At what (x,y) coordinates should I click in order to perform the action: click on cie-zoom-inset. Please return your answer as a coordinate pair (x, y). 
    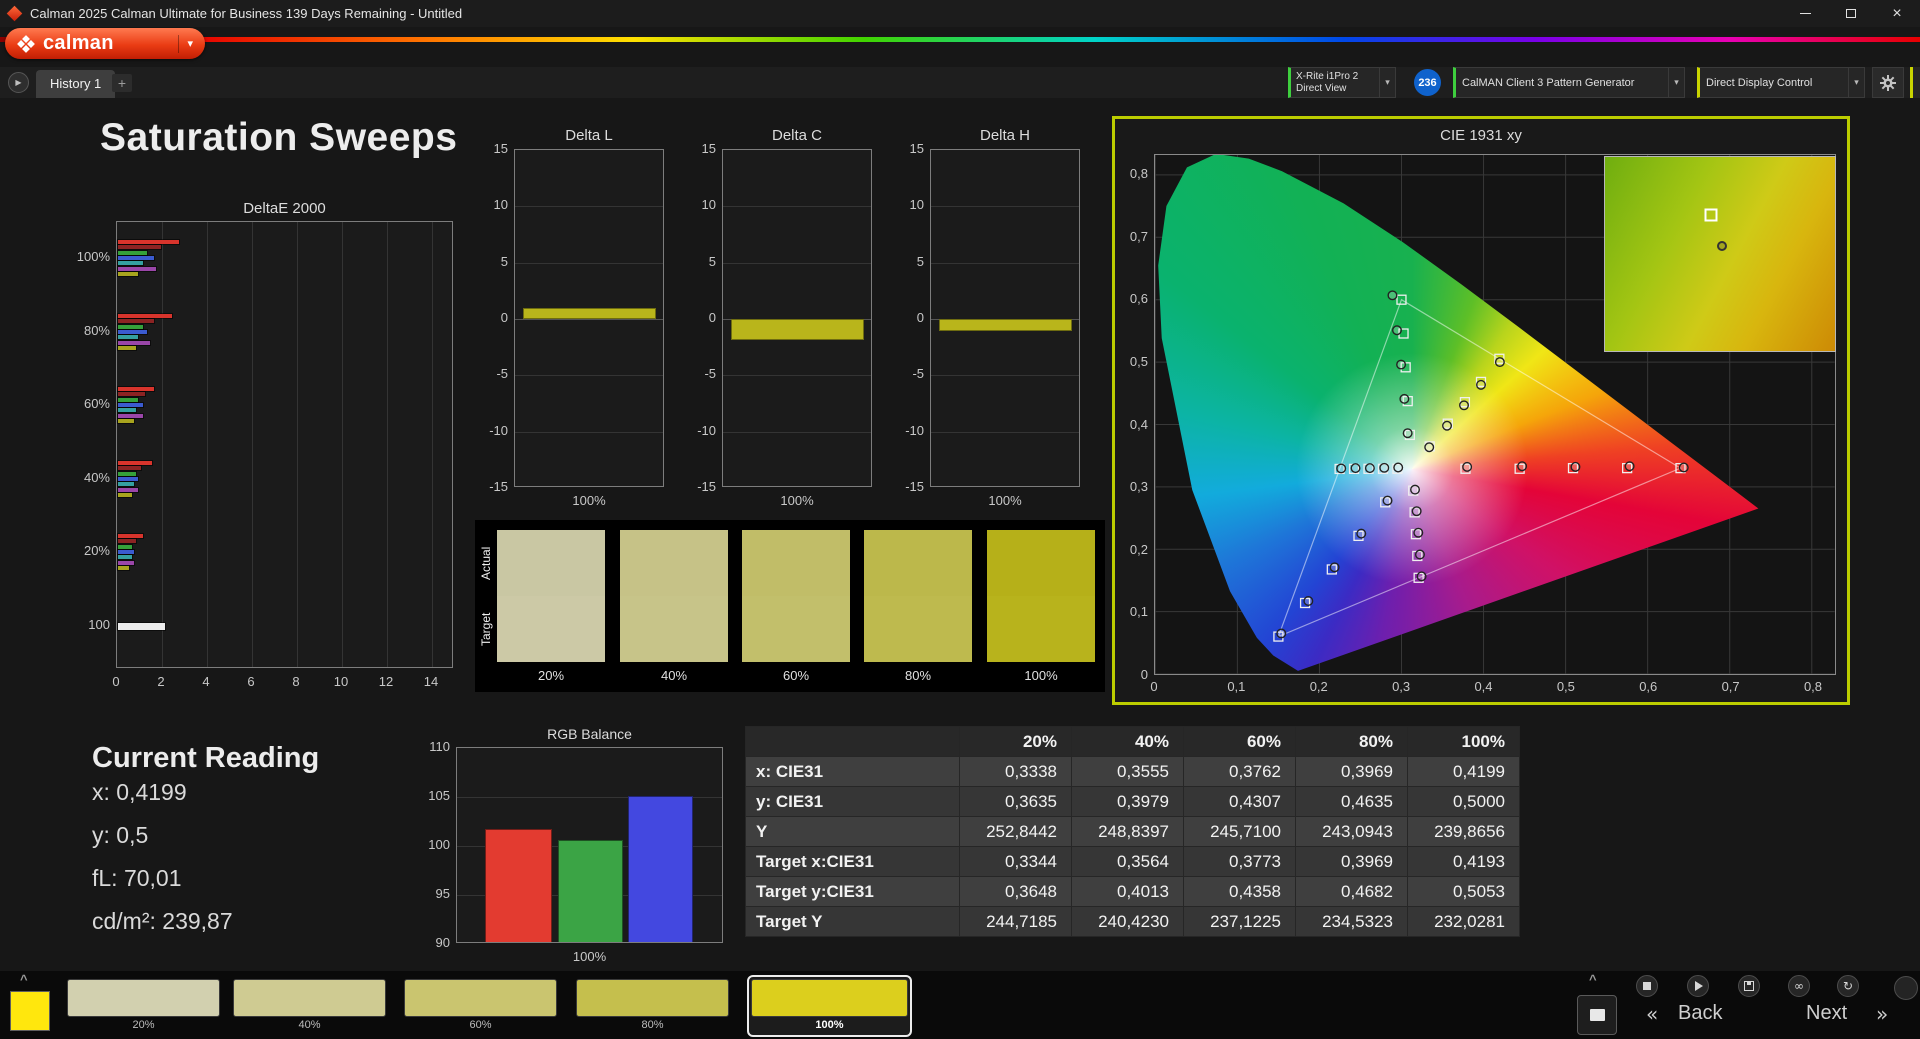
    Looking at the image, I should click on (1720, 254).